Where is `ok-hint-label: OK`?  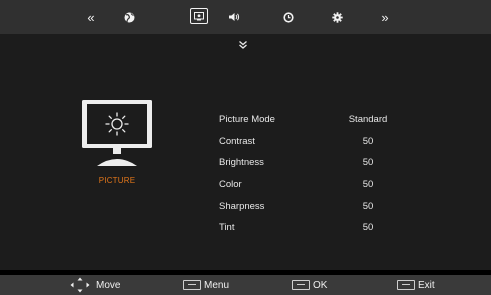 ok-hint-label: OK is located at coordinates (320, 285).